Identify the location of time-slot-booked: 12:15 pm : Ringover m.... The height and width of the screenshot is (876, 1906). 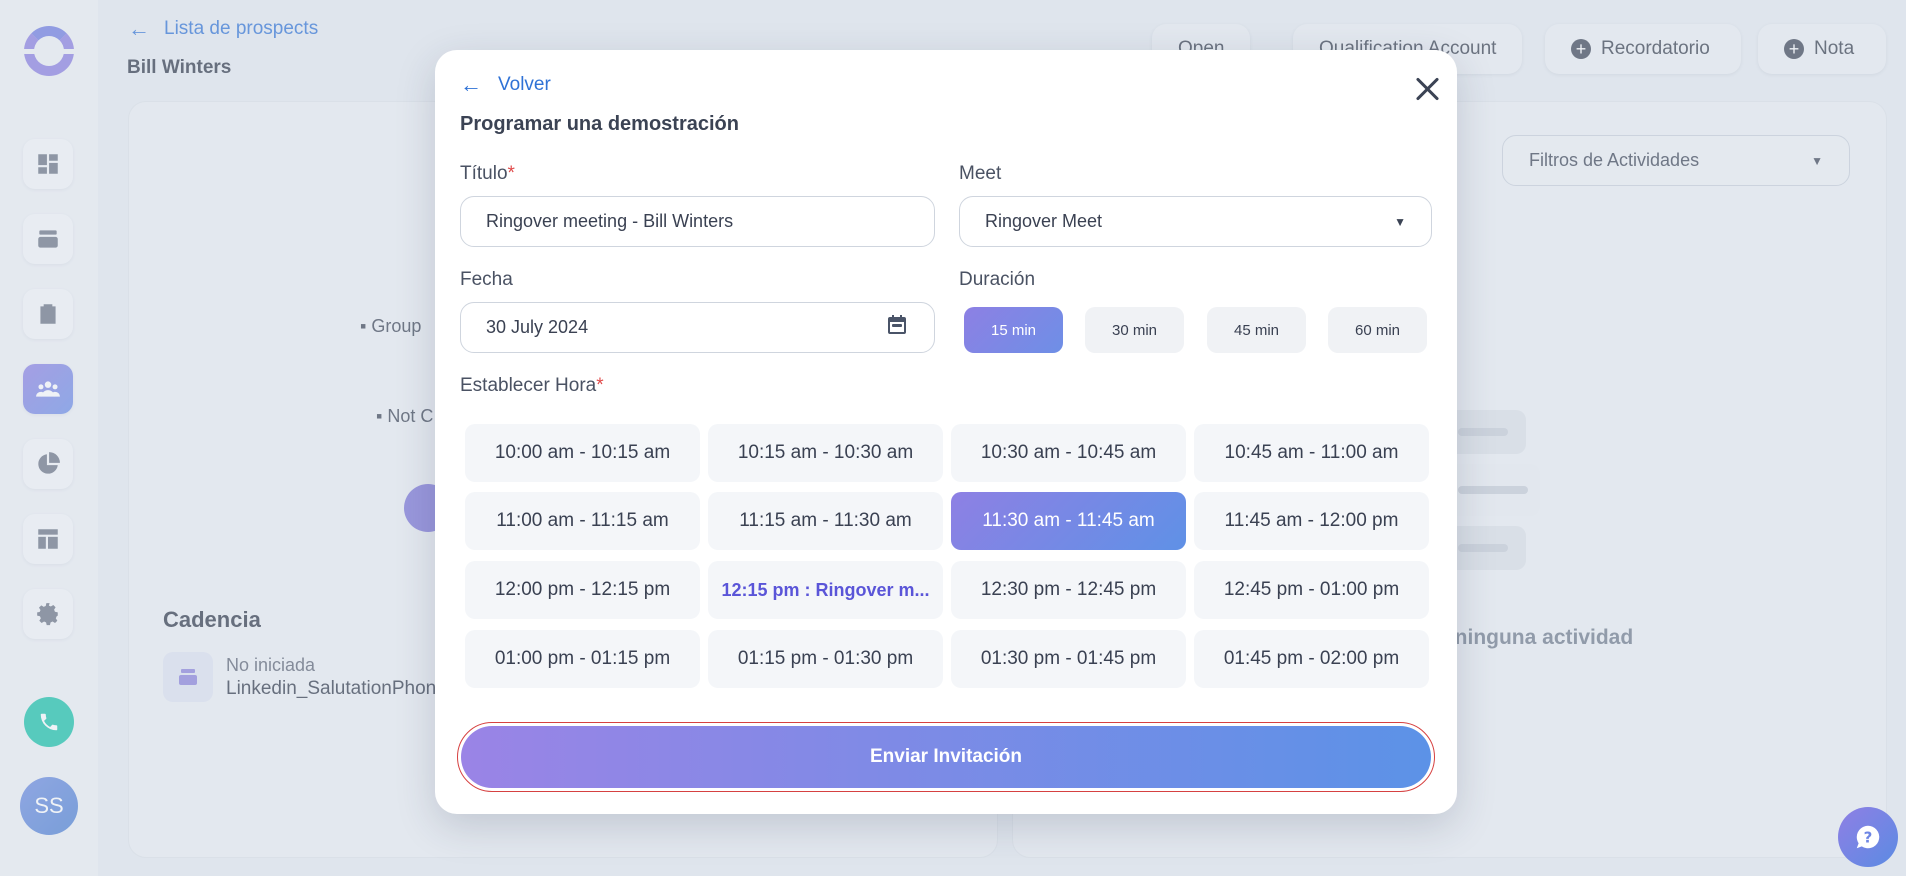
(825, 590).